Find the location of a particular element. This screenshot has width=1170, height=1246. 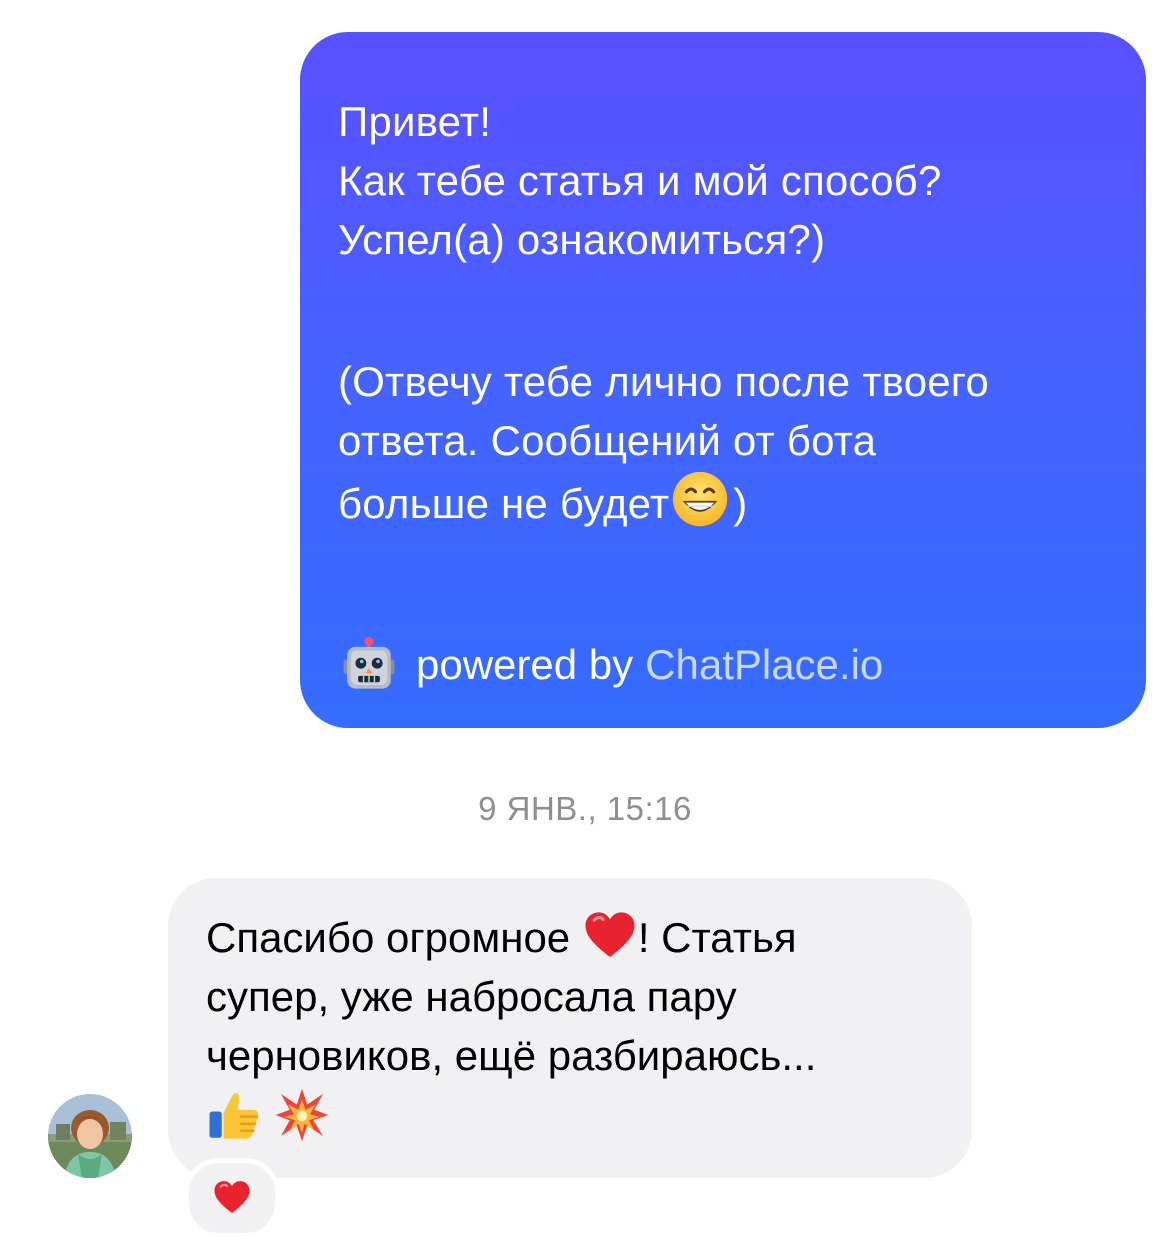

message-text: больше не будет is located at coordinates (504, 503).